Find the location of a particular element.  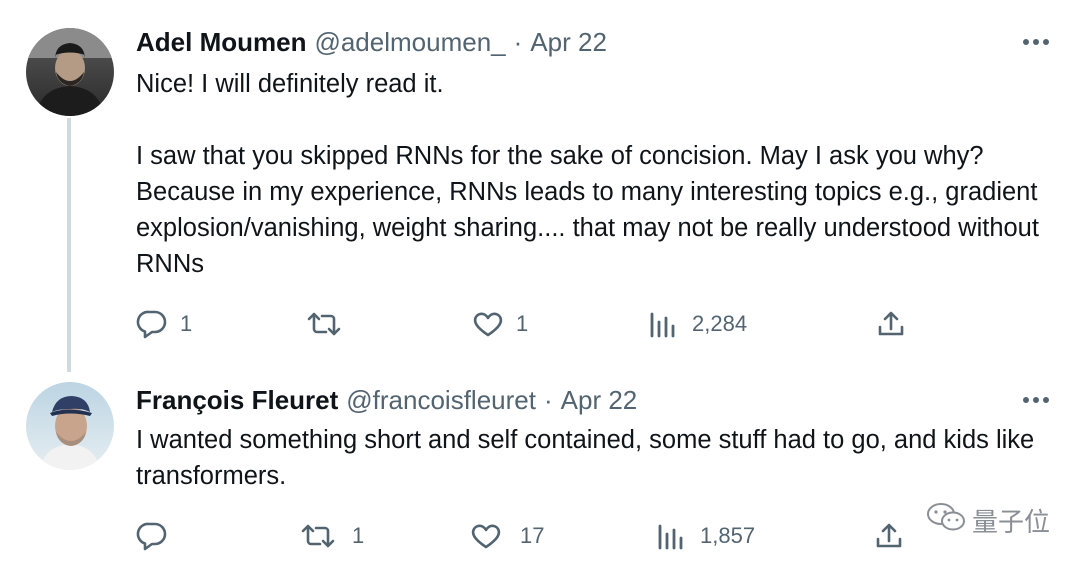

views-button: 2,284 is located at coordinates (697, 324).